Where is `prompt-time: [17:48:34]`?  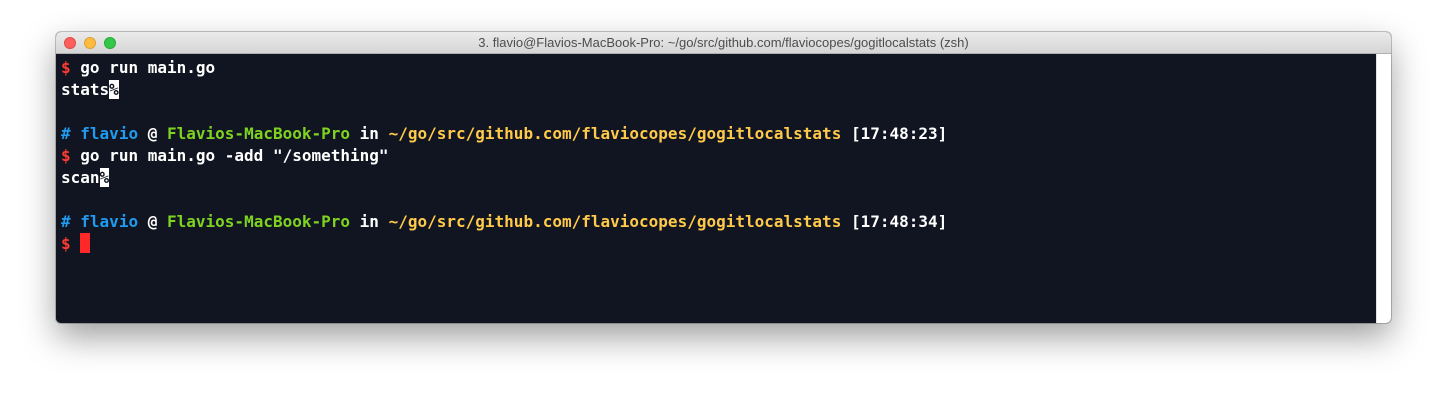
prompt-time: [17:48:34] is located at coordinates (899, 221).